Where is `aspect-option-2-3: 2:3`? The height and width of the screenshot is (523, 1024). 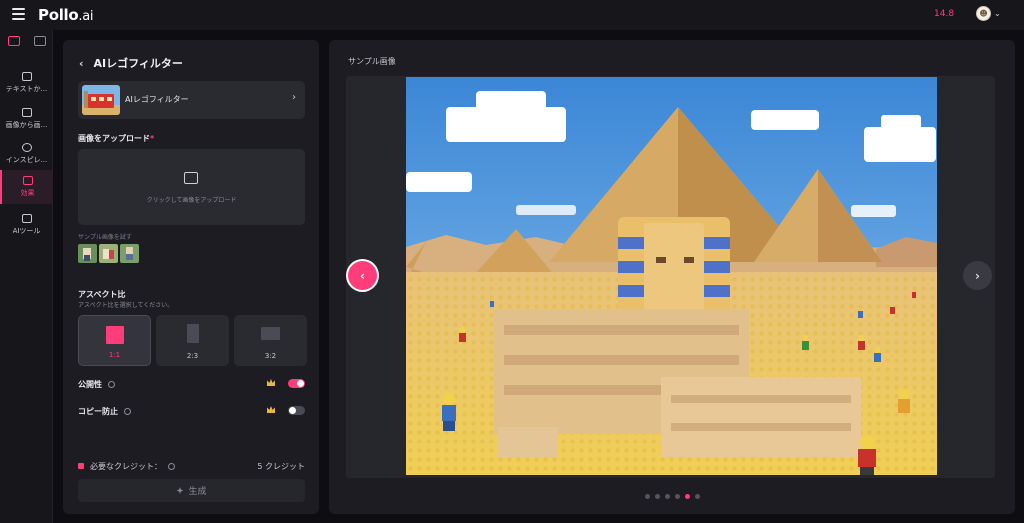 aspect-option-2-3: 2:3 is located at coordinates (192, 340).